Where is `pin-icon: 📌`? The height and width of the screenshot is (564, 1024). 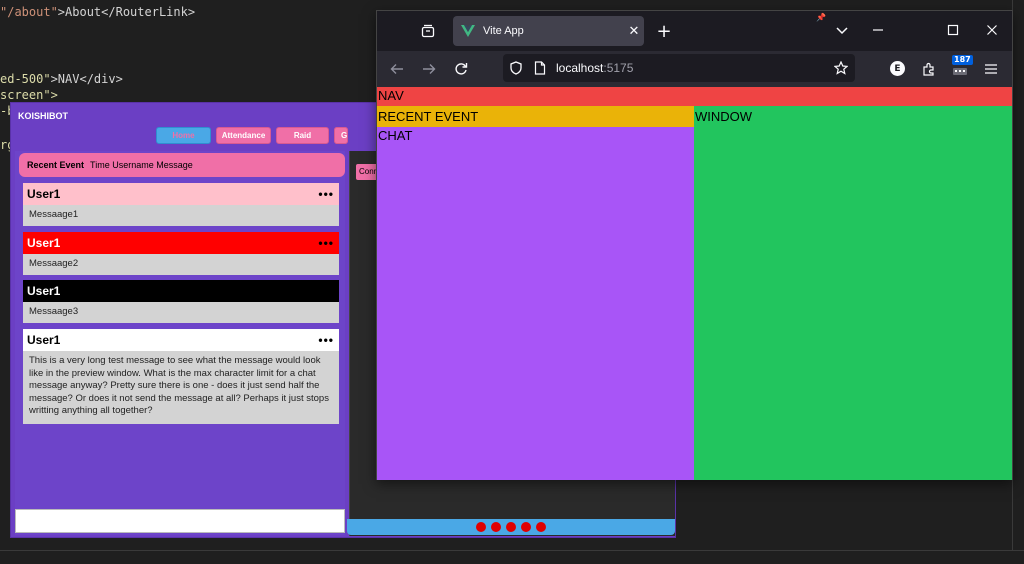 pin-icon: 📌 is located at coordinates (821, 17).